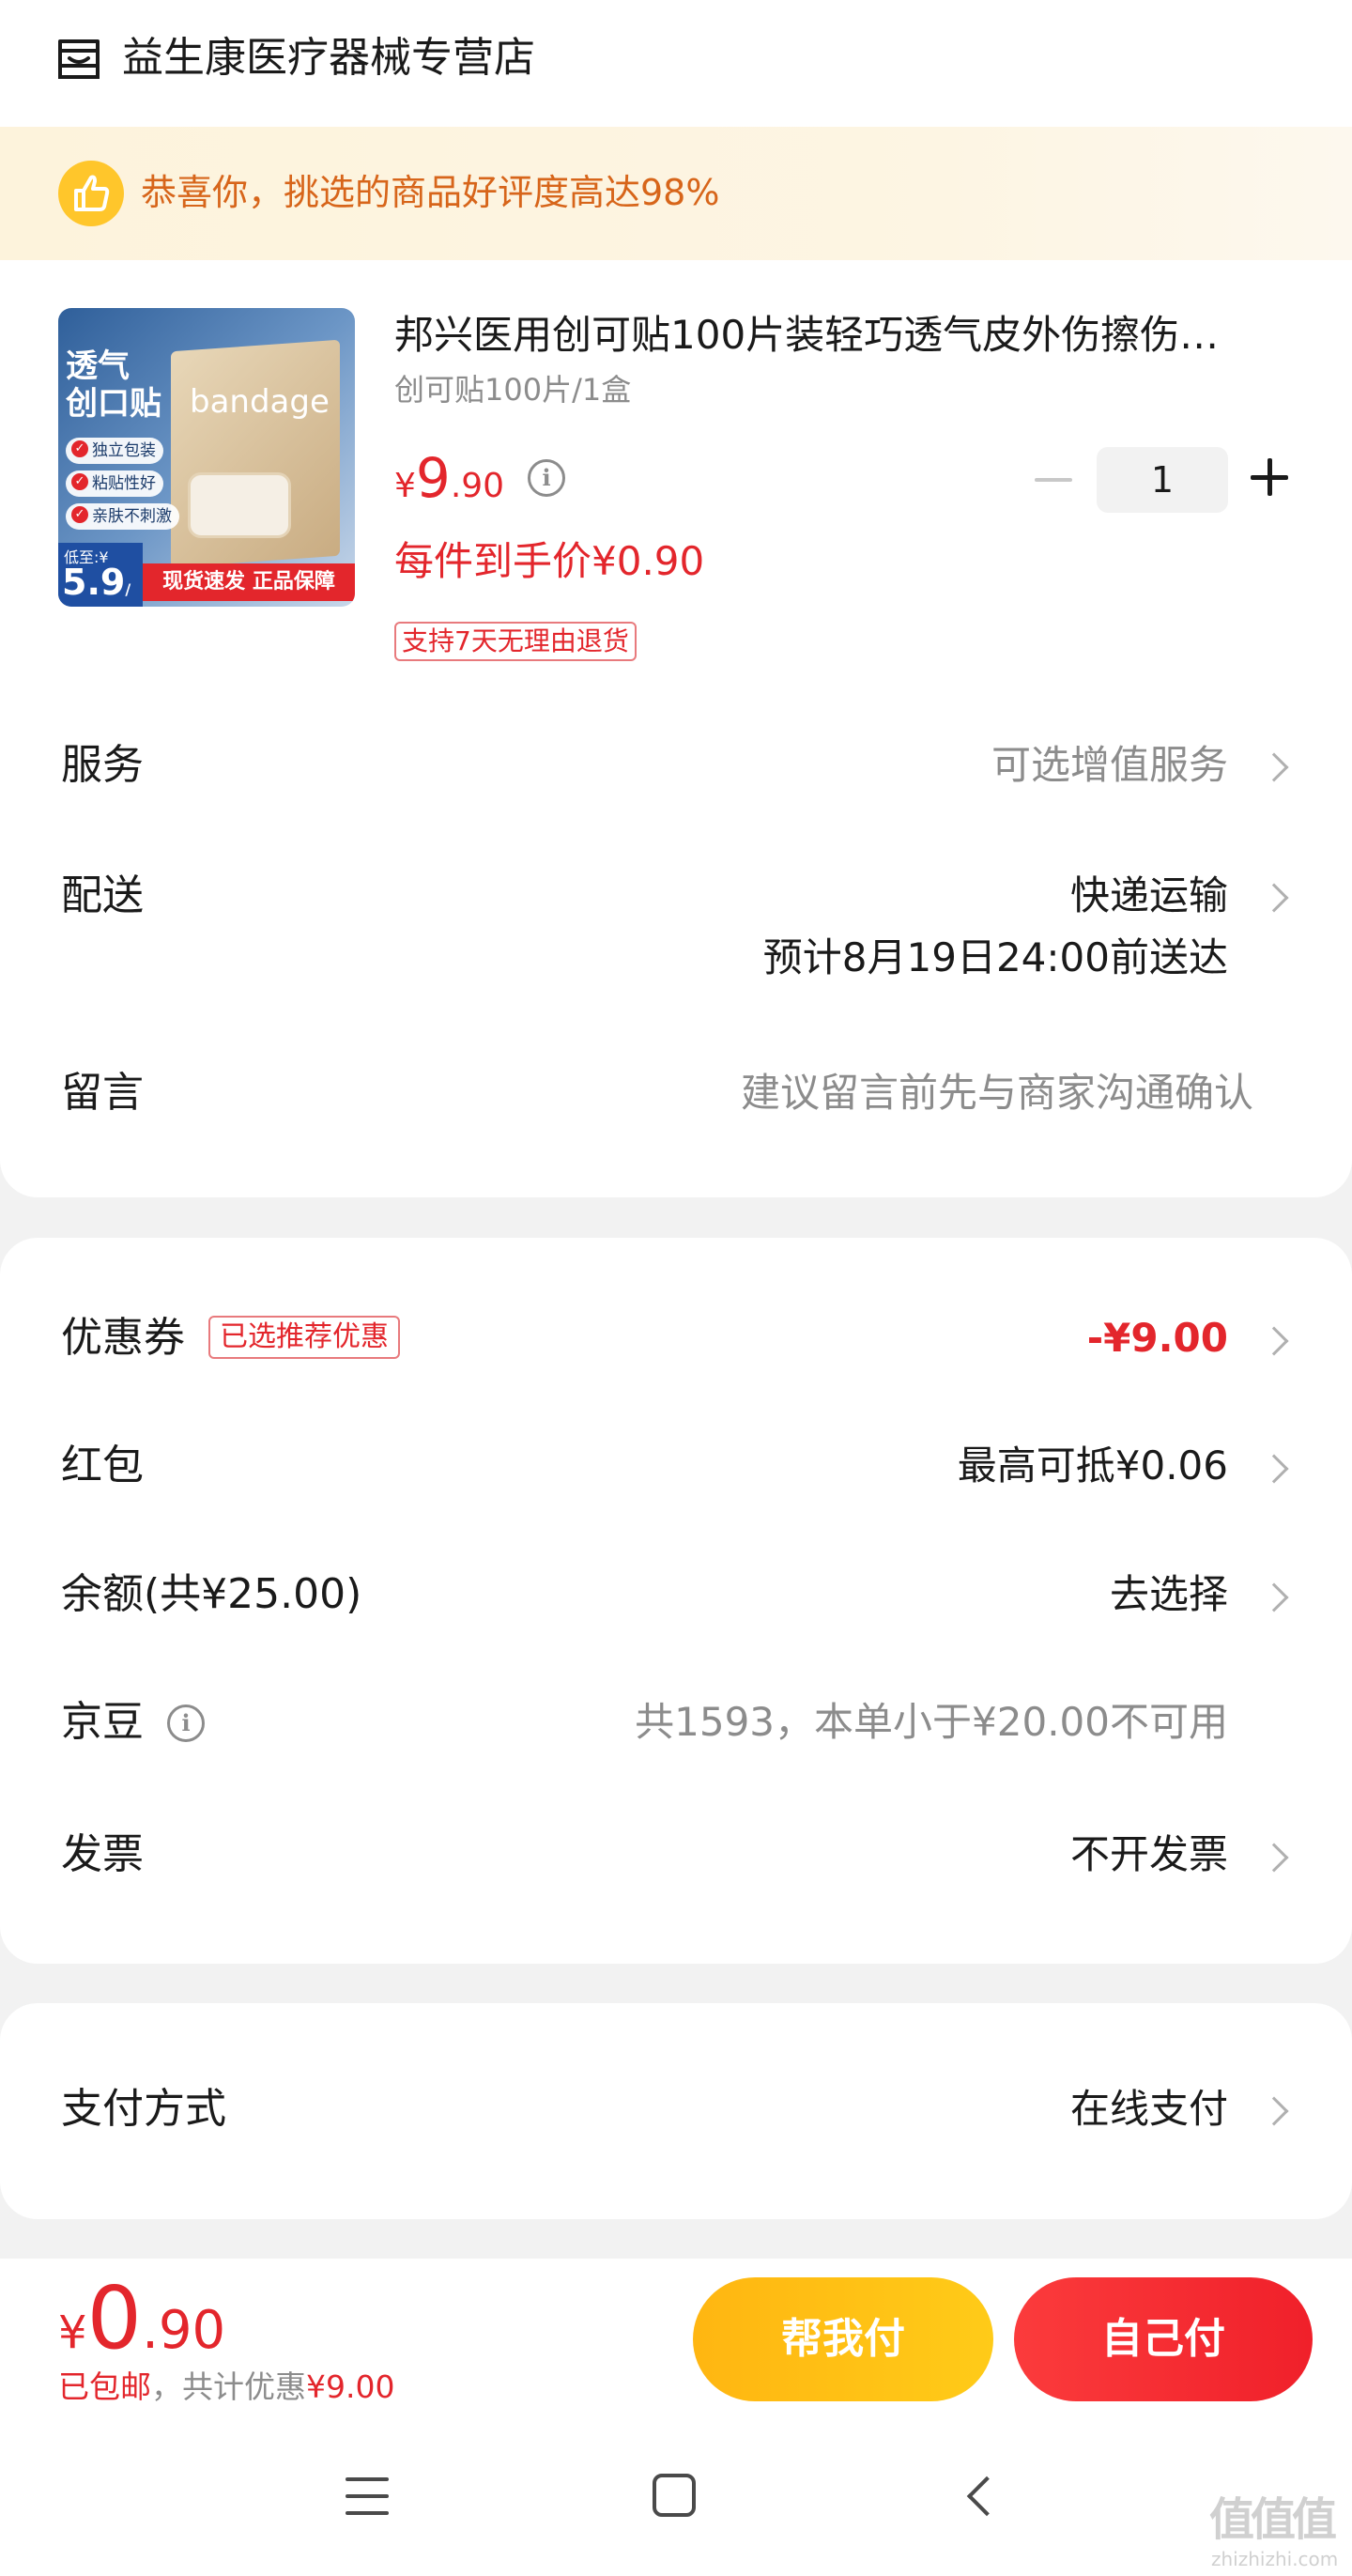 The image size is (1352, 2576). What do you see at coordinates (932, 1722) in the screenshot?
I see `jingdou-value: 共1593，本单小于¥20.00不可用` at bounding box center [932, 1722].